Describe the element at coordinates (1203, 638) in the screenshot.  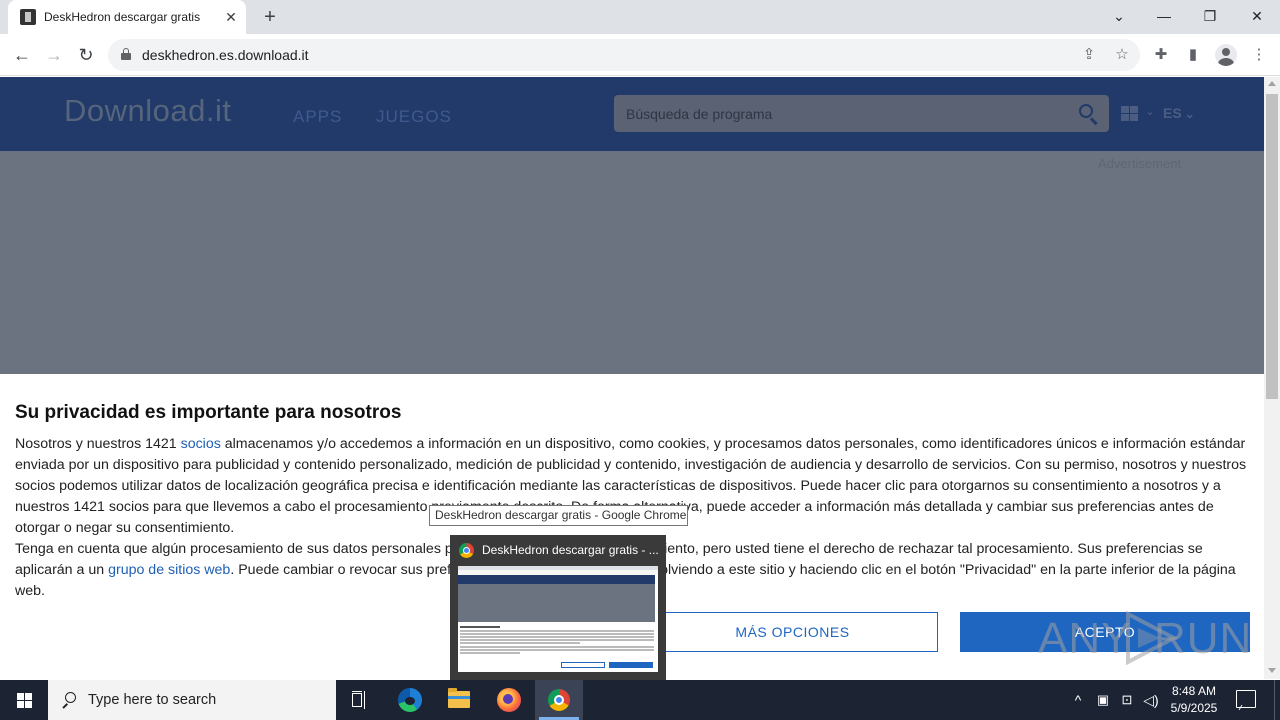
I see `watermark-text-right: RUN` at that location.